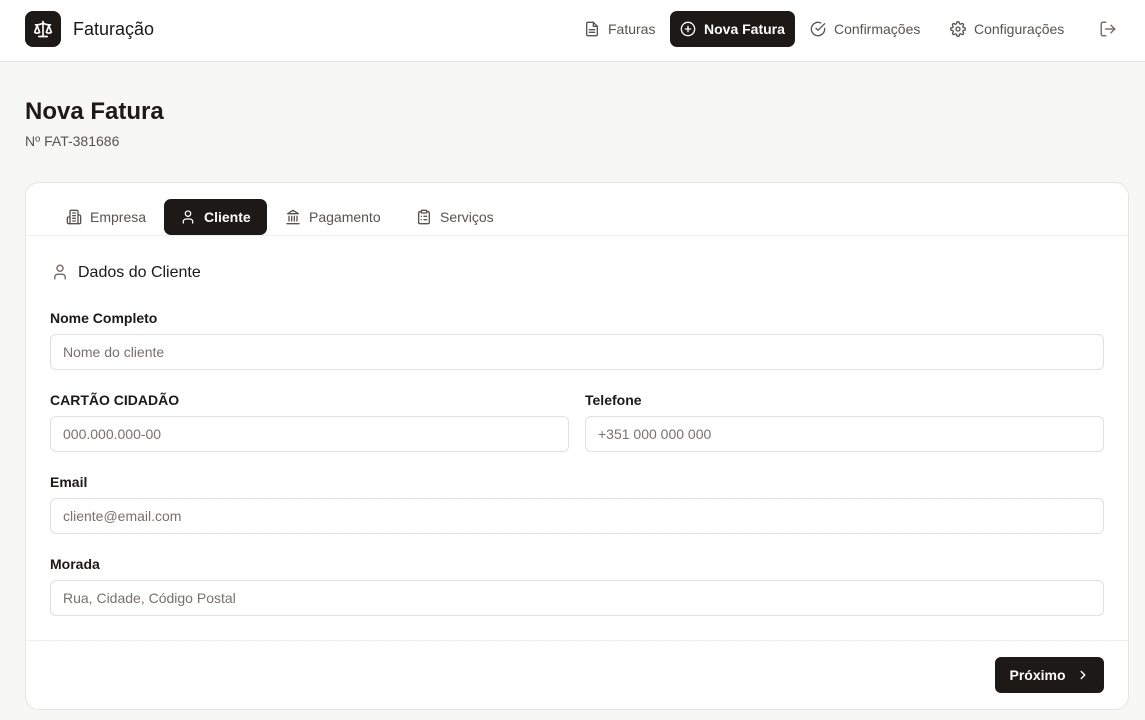 The height and width of the screenshot is (720, 1145). What do you see at coordinates (577, 352) in the screenshot?
I see `full-name-input` at bounding box center [577, 352].